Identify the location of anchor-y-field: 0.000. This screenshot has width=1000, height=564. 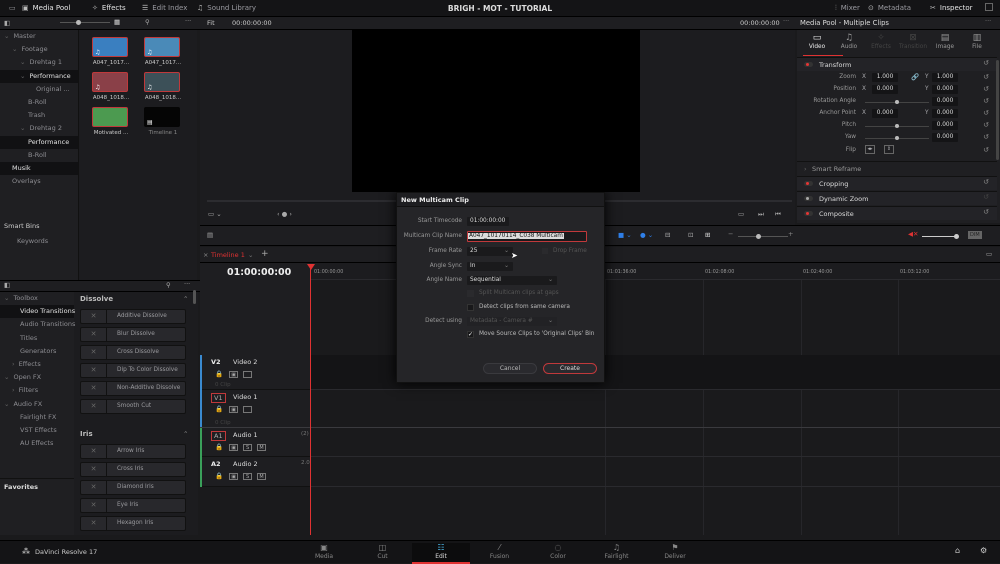
(945, 113).